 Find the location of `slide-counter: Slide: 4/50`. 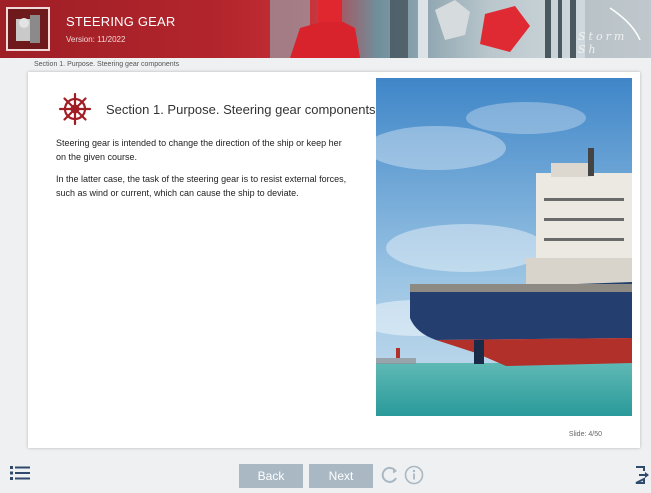

slide-counter: Slide: 4/50 is located at coordinates (585, 434).